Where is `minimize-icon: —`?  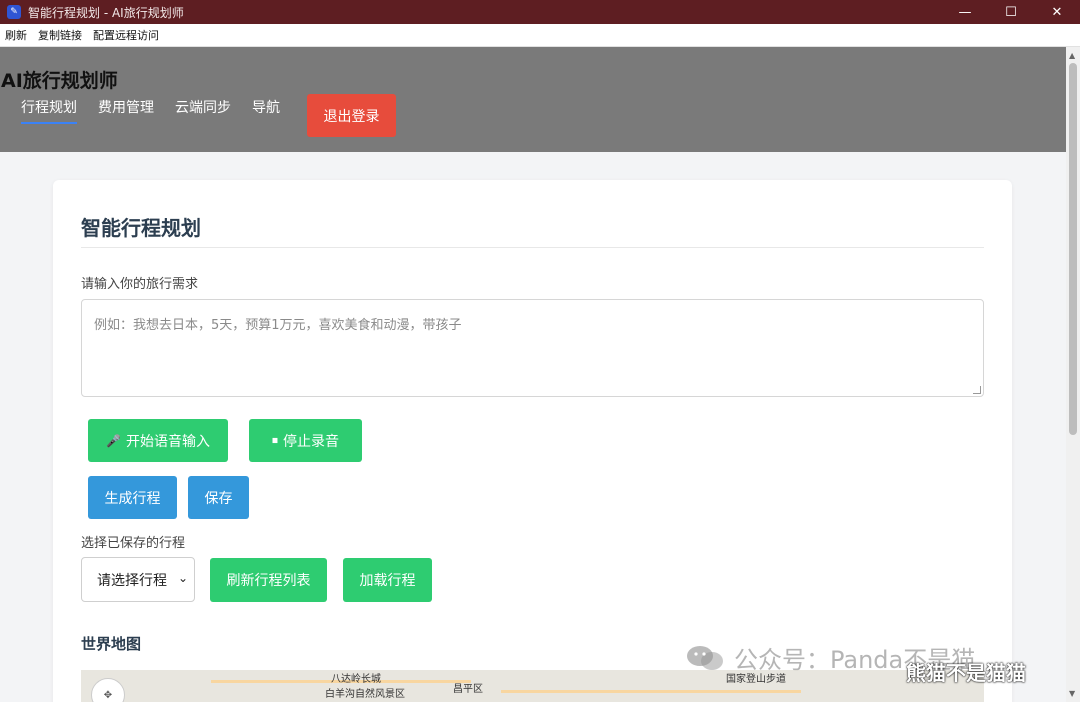
minimize-icon: — is located at coordinates (965, 12).